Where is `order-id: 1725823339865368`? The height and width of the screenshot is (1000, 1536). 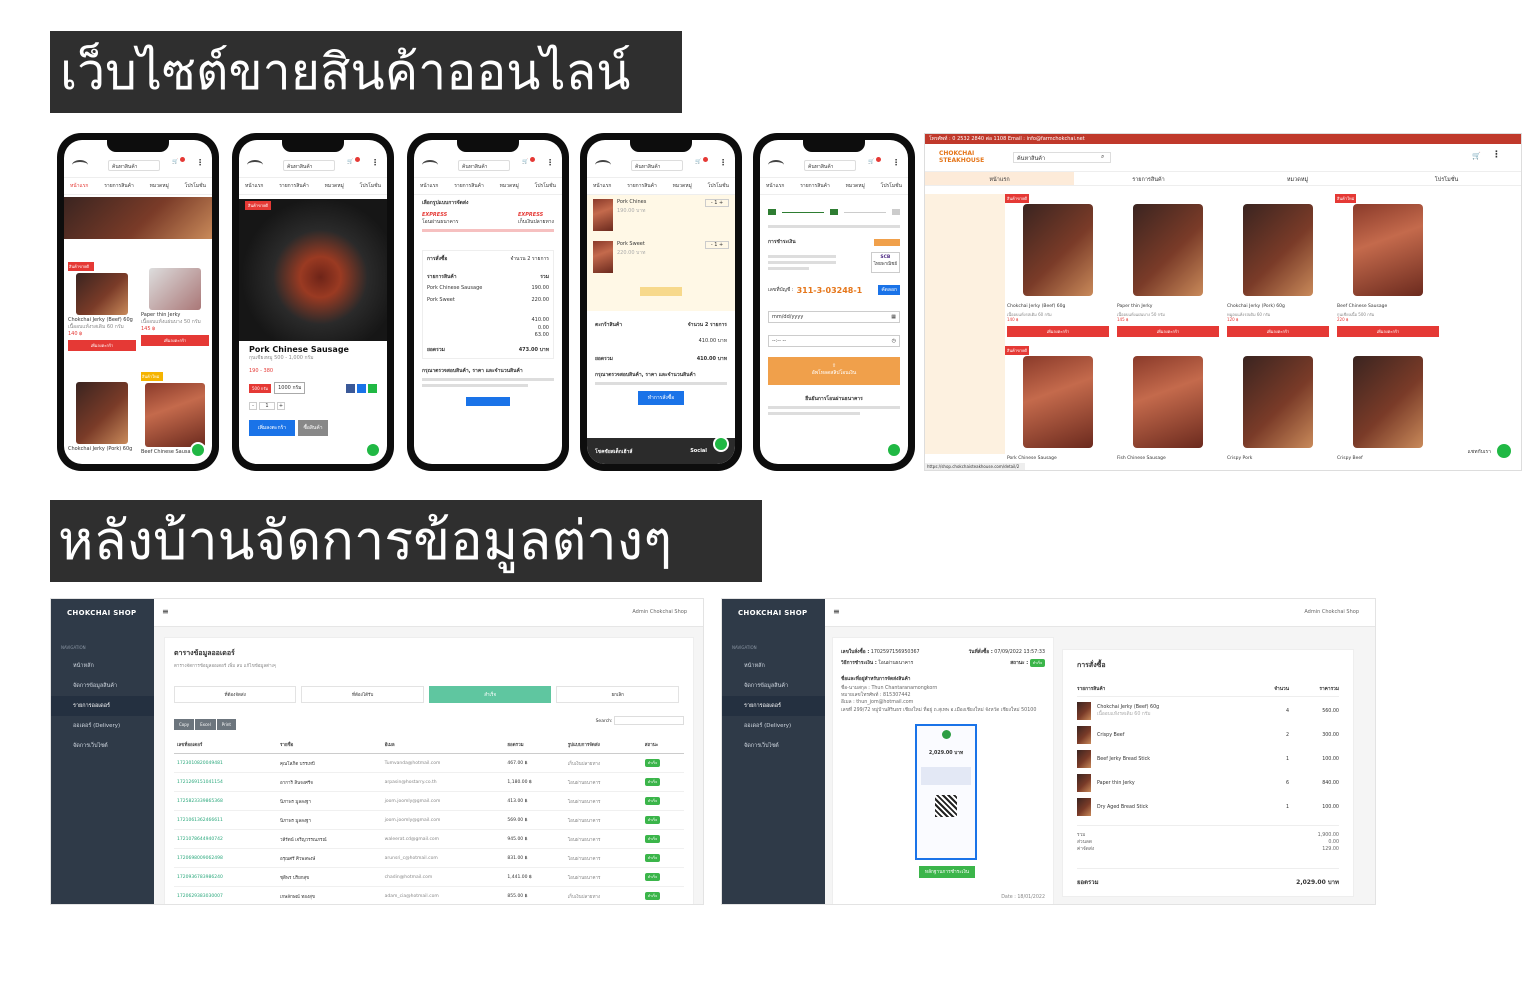
order-id: 1725823339865368 is located at coordinates (225, 801).